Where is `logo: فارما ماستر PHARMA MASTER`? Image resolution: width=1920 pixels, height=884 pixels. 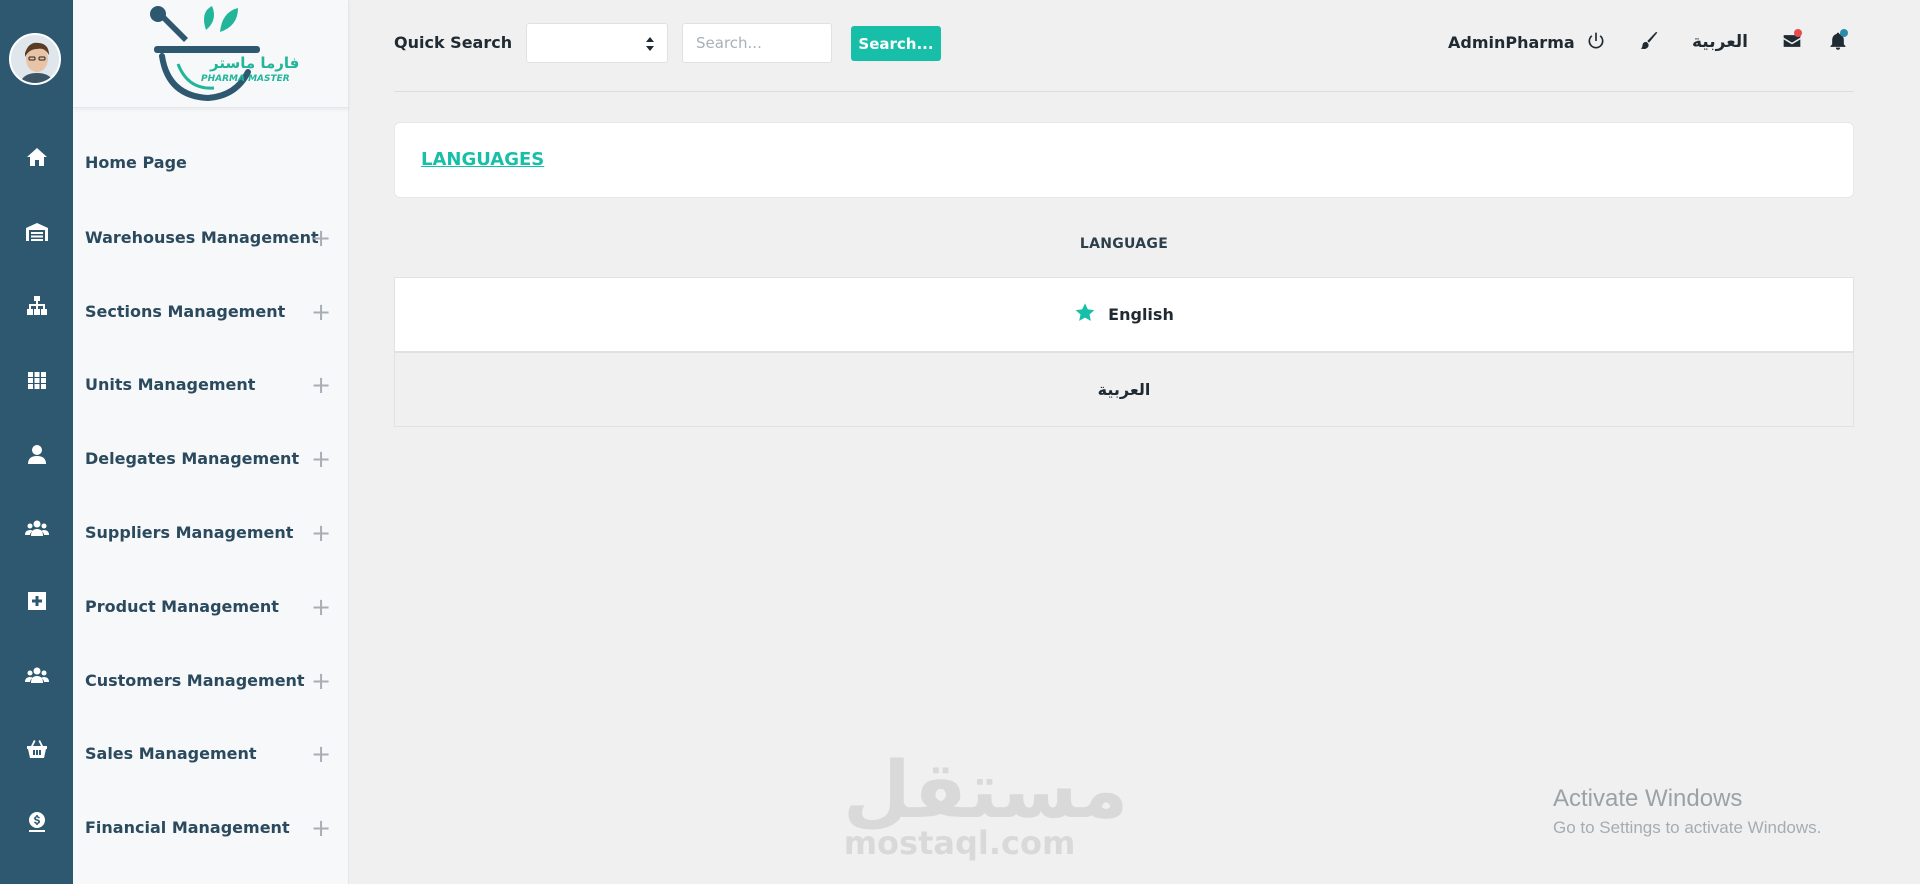 logo: فارما ماستر PHARMA MASTER is located at coordinates (211, 54).